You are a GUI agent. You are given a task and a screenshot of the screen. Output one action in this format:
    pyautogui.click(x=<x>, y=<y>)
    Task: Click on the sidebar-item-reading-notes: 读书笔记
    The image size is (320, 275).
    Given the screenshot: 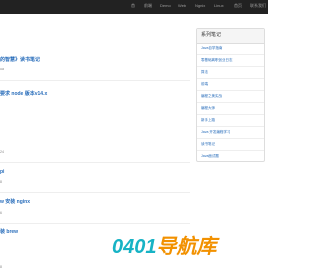 What is the action you would take?
    pyautogui.click(x=230, y=145)
    